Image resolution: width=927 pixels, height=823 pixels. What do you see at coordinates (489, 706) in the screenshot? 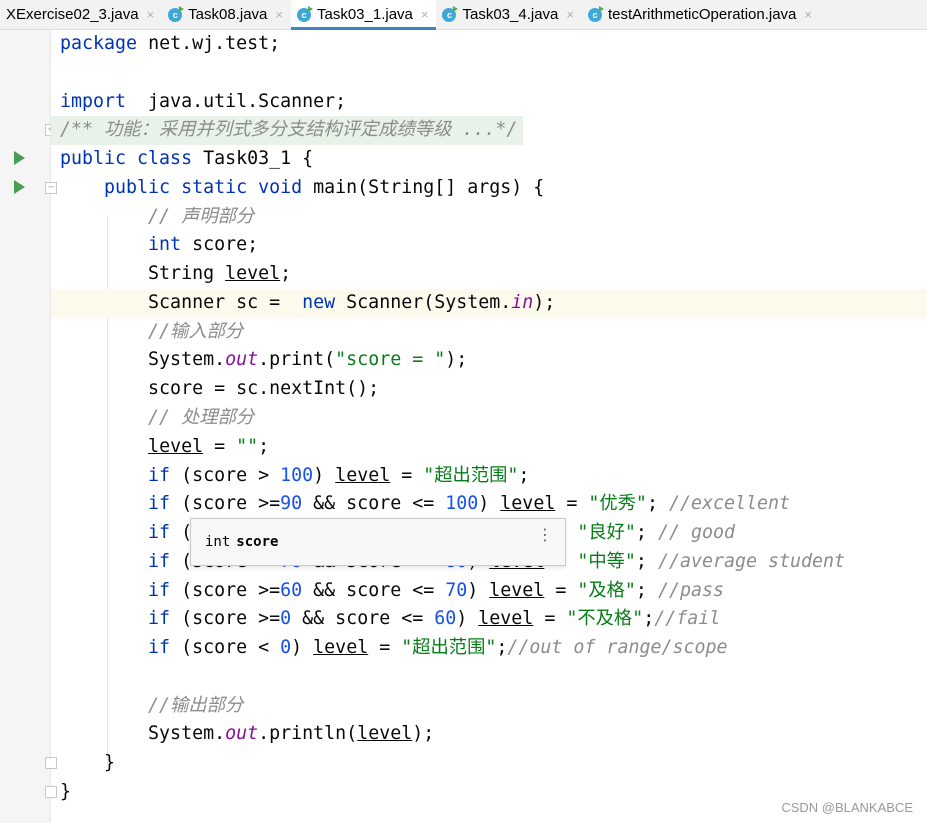
I see `code-line: //输出部分` at bounding box center [489, 706].